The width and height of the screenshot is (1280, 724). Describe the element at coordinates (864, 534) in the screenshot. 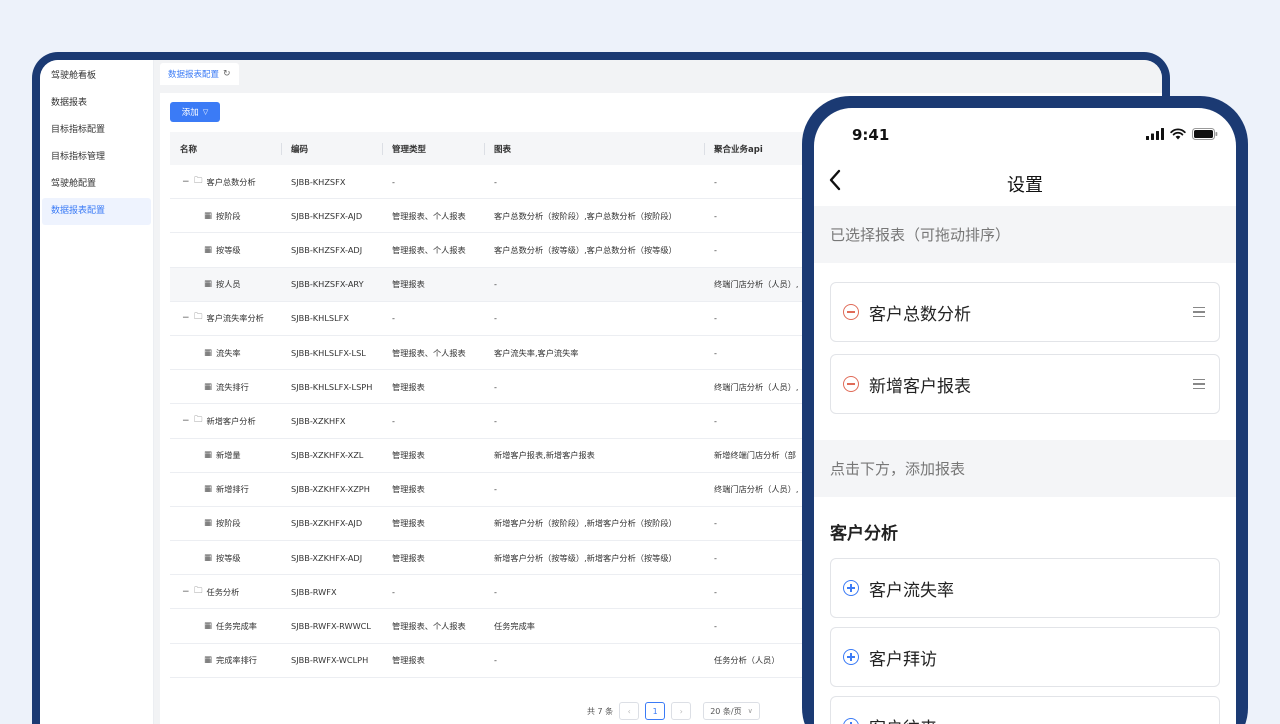

I see `group-title: 客户分析` at that location.